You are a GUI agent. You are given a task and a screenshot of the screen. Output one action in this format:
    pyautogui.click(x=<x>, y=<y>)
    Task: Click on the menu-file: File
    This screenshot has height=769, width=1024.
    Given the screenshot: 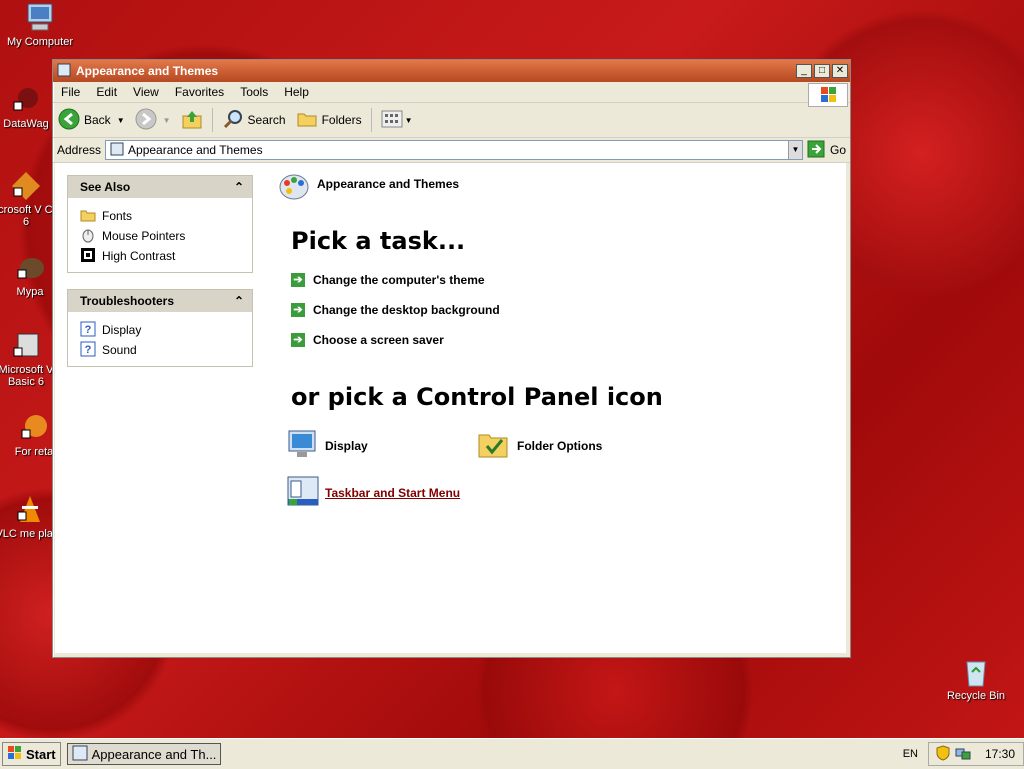 What is the action you would take?
    pyautogui.click(x=70, y=92)
    